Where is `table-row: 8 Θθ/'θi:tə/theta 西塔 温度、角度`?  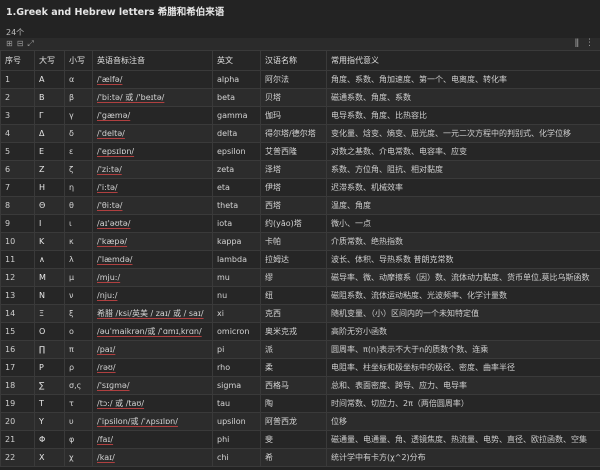 table-row: 8 Θθ/'θi:tə/theta 西塔 温度、角度 is located at coordinates (300, 205).